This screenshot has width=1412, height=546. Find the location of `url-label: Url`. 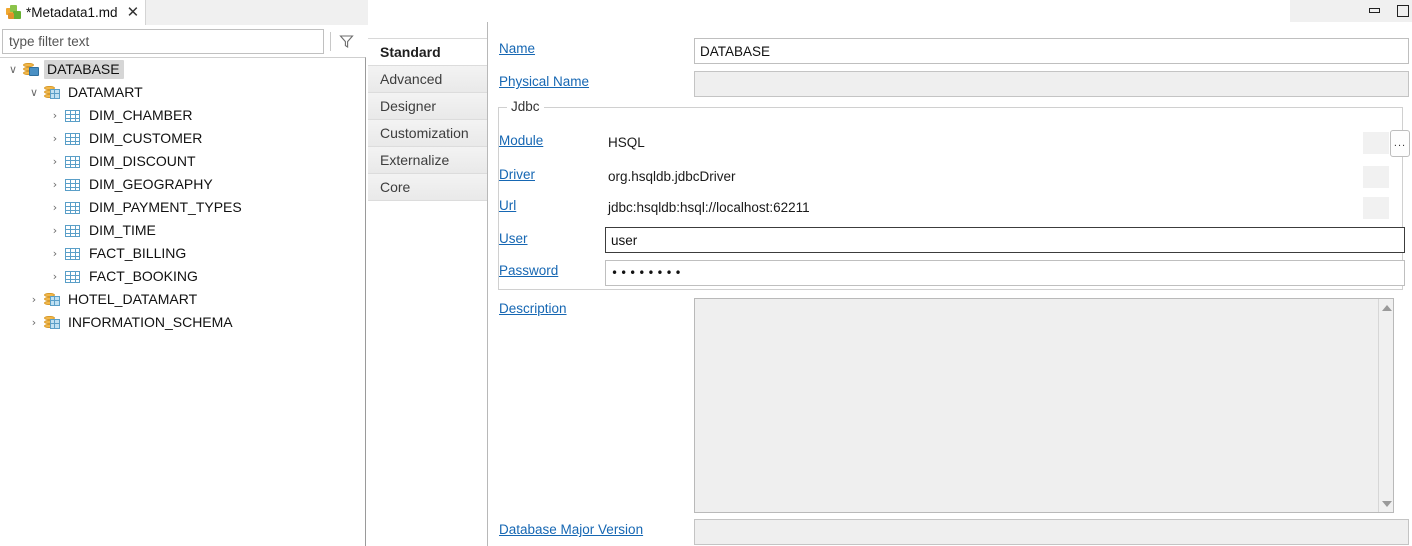

url-label: Url is located at coordinates (507, 205).